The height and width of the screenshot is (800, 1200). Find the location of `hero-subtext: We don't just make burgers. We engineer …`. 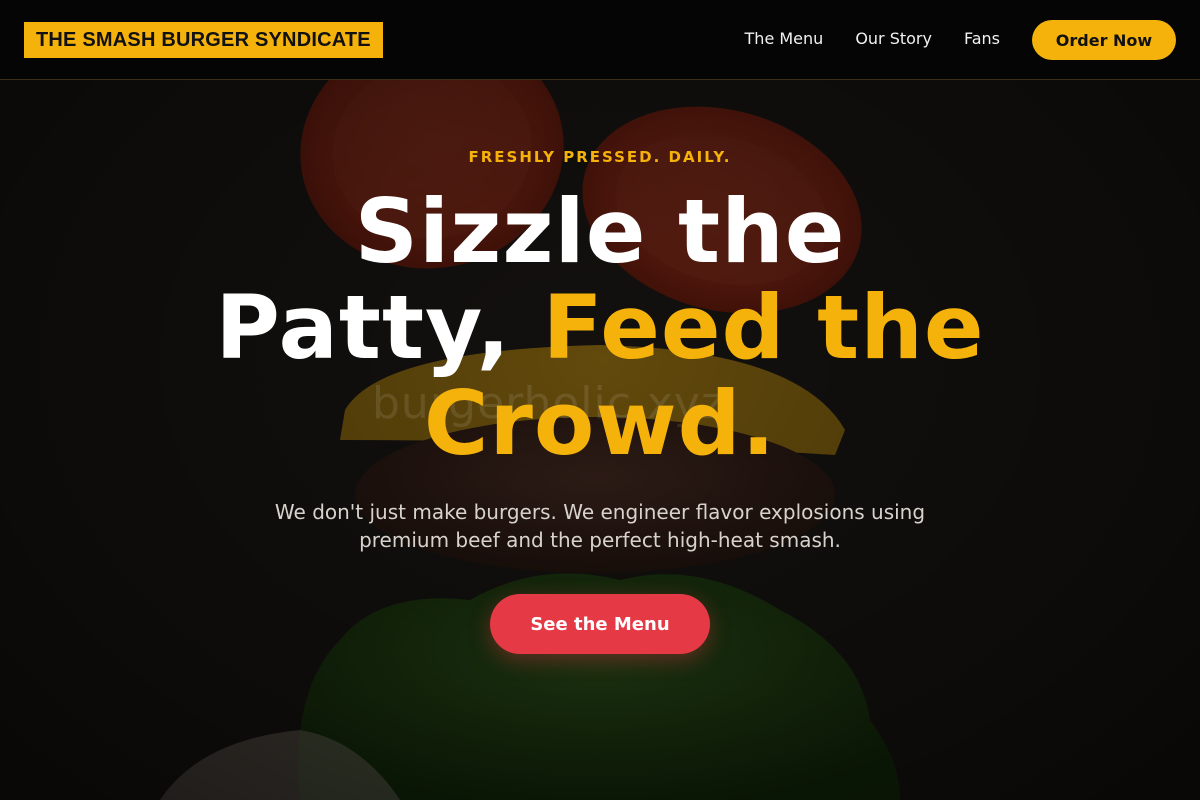

hero-subtext: We don't just make burgers. We engineer … is located at coordinates (600, 526).